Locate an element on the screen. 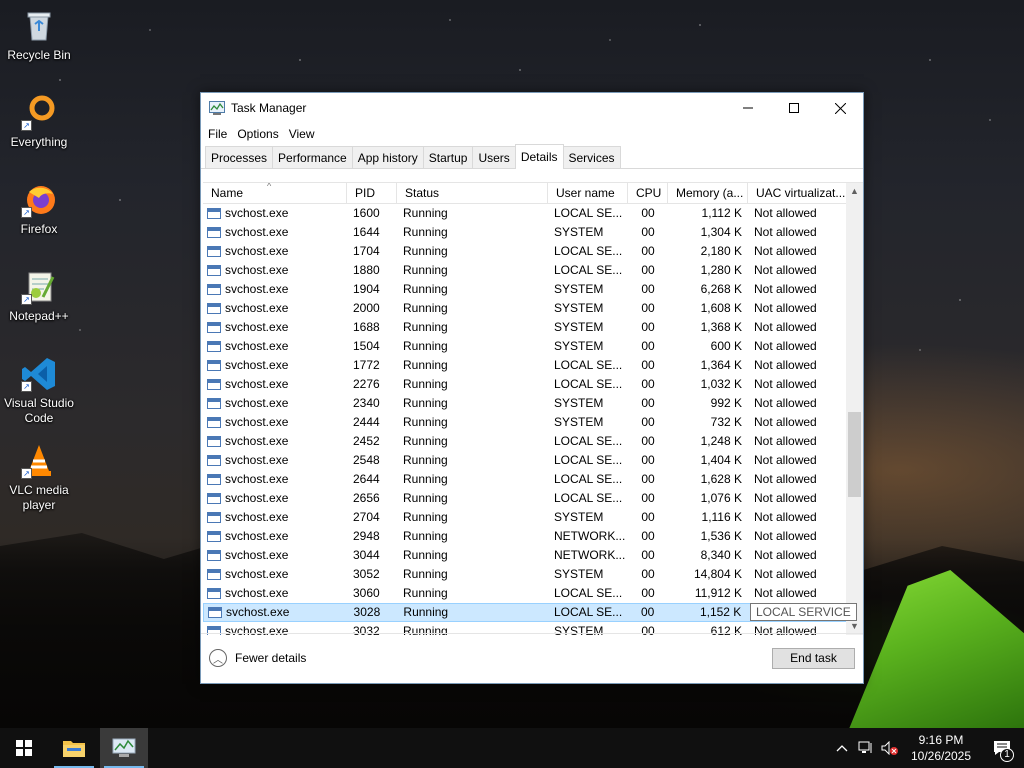 The image size is (1024, 768). column-header-status: Status is located at coordinates (472, 193).